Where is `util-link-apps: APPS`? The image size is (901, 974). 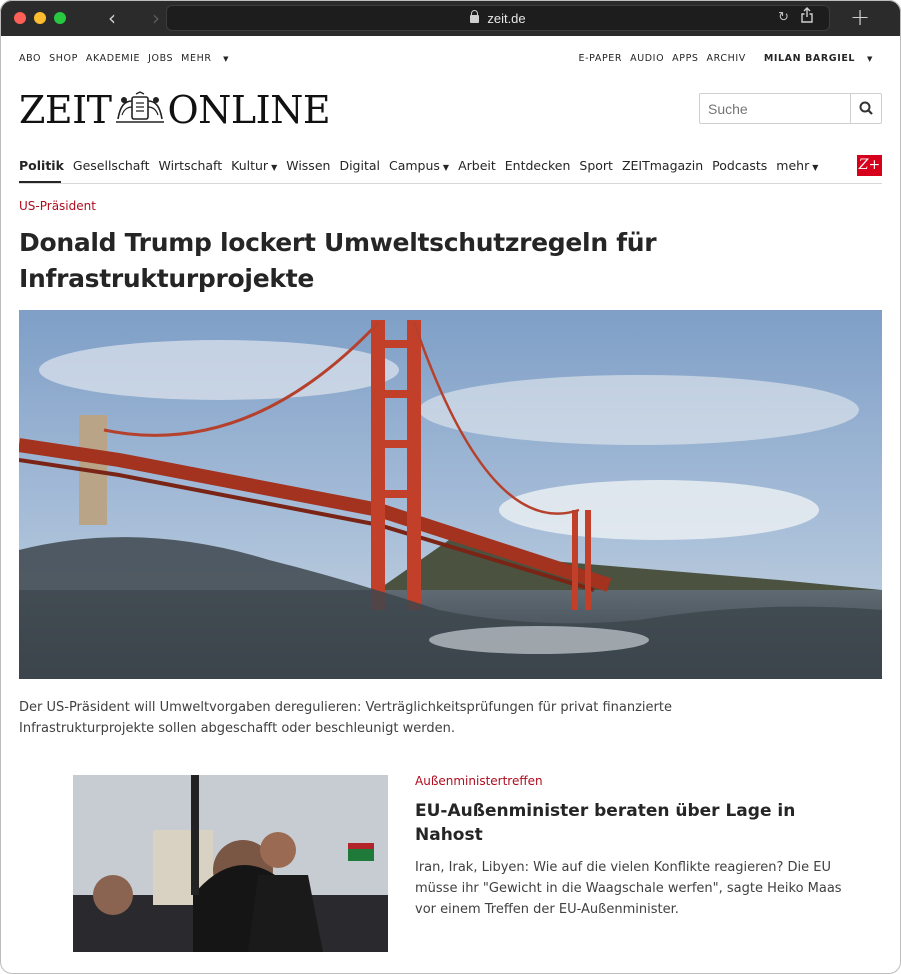
util-link-apps: APPS is located at coordinates (685, 58).